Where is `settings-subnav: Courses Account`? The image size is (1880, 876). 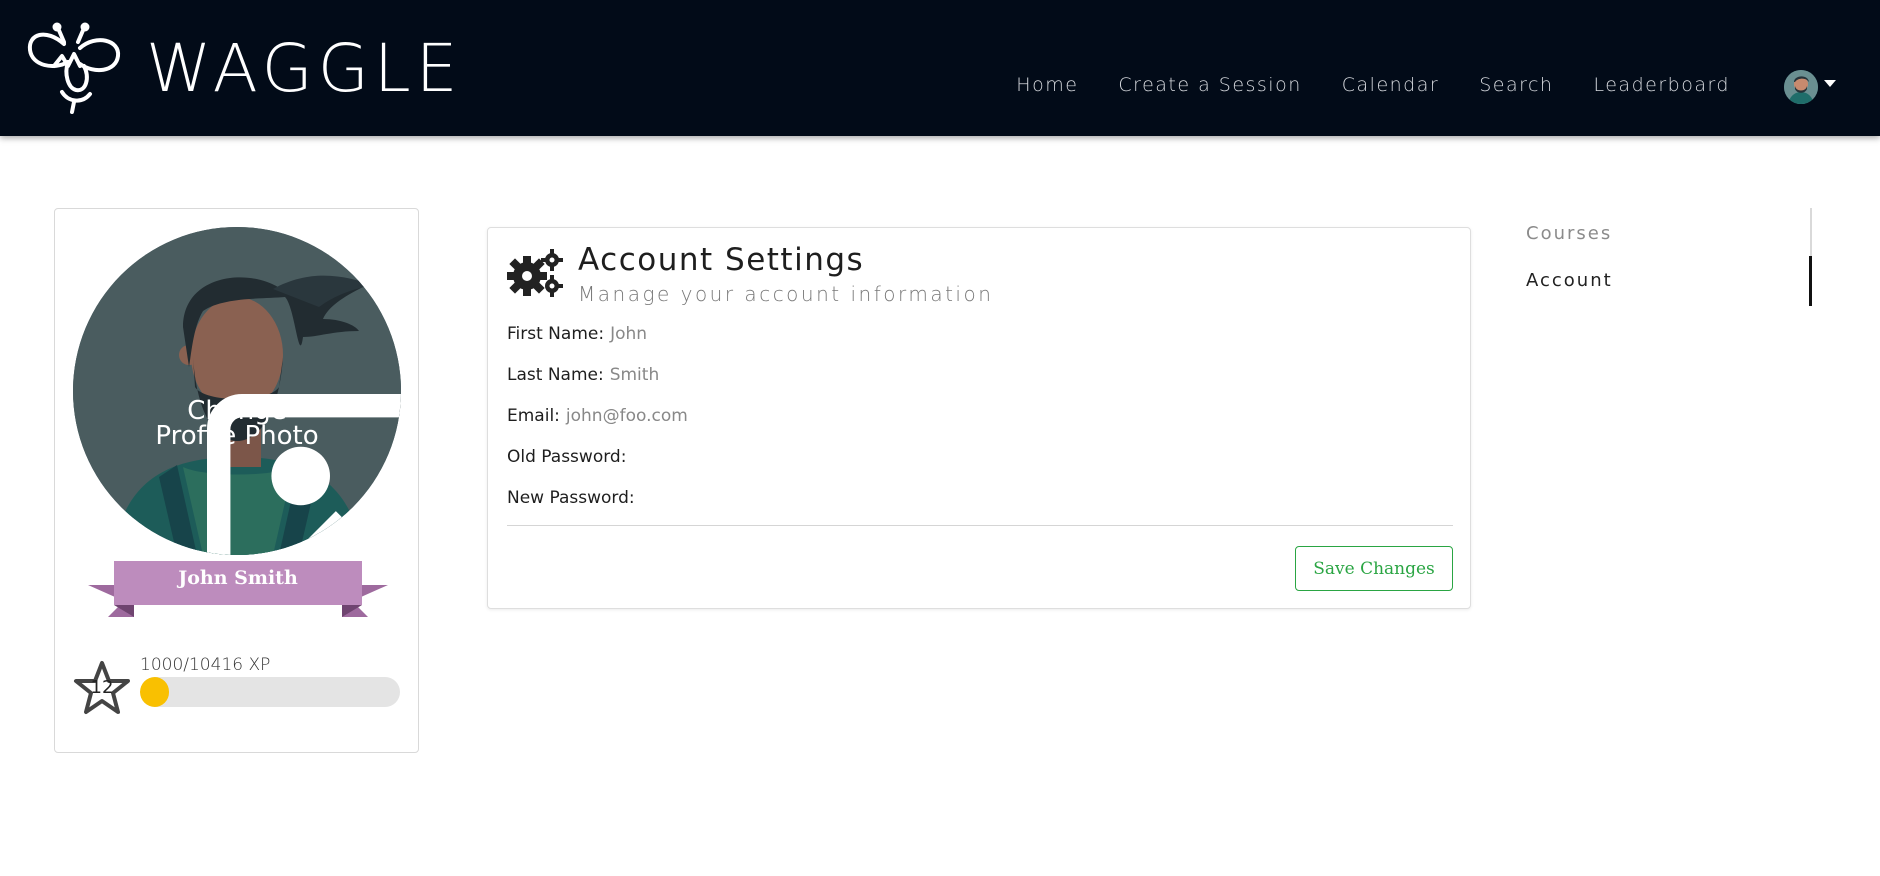 settings-subnav: Courses Account is located at coordinates (1668, 257).